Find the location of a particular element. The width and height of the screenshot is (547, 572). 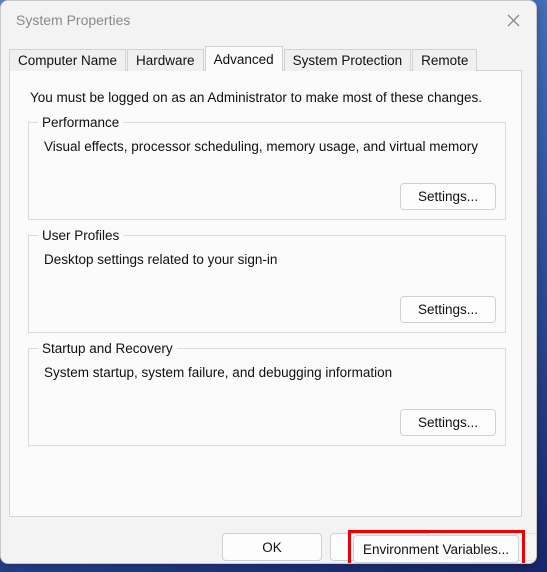

title-bar: System Properties is located at coordinates (268, 21).